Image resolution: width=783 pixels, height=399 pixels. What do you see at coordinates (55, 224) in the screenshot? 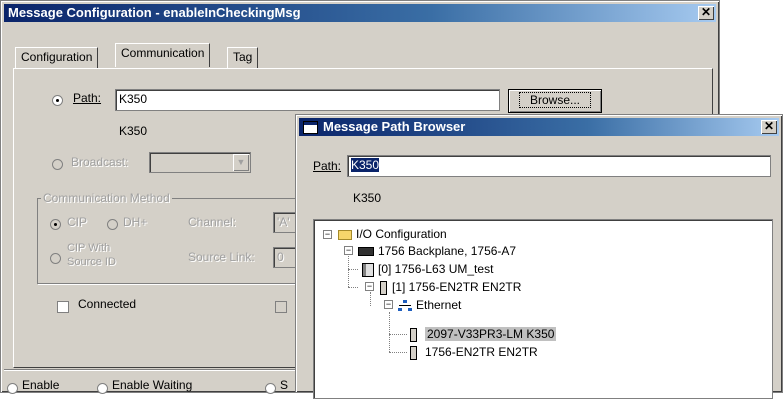
I see `cip-radio` at bounding box center [55, 224].